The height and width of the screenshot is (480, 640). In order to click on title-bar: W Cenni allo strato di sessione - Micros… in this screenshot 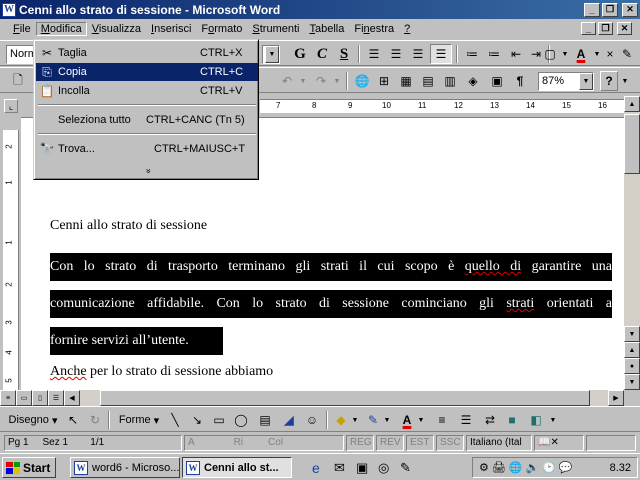, I will do `click(320, 9)`.